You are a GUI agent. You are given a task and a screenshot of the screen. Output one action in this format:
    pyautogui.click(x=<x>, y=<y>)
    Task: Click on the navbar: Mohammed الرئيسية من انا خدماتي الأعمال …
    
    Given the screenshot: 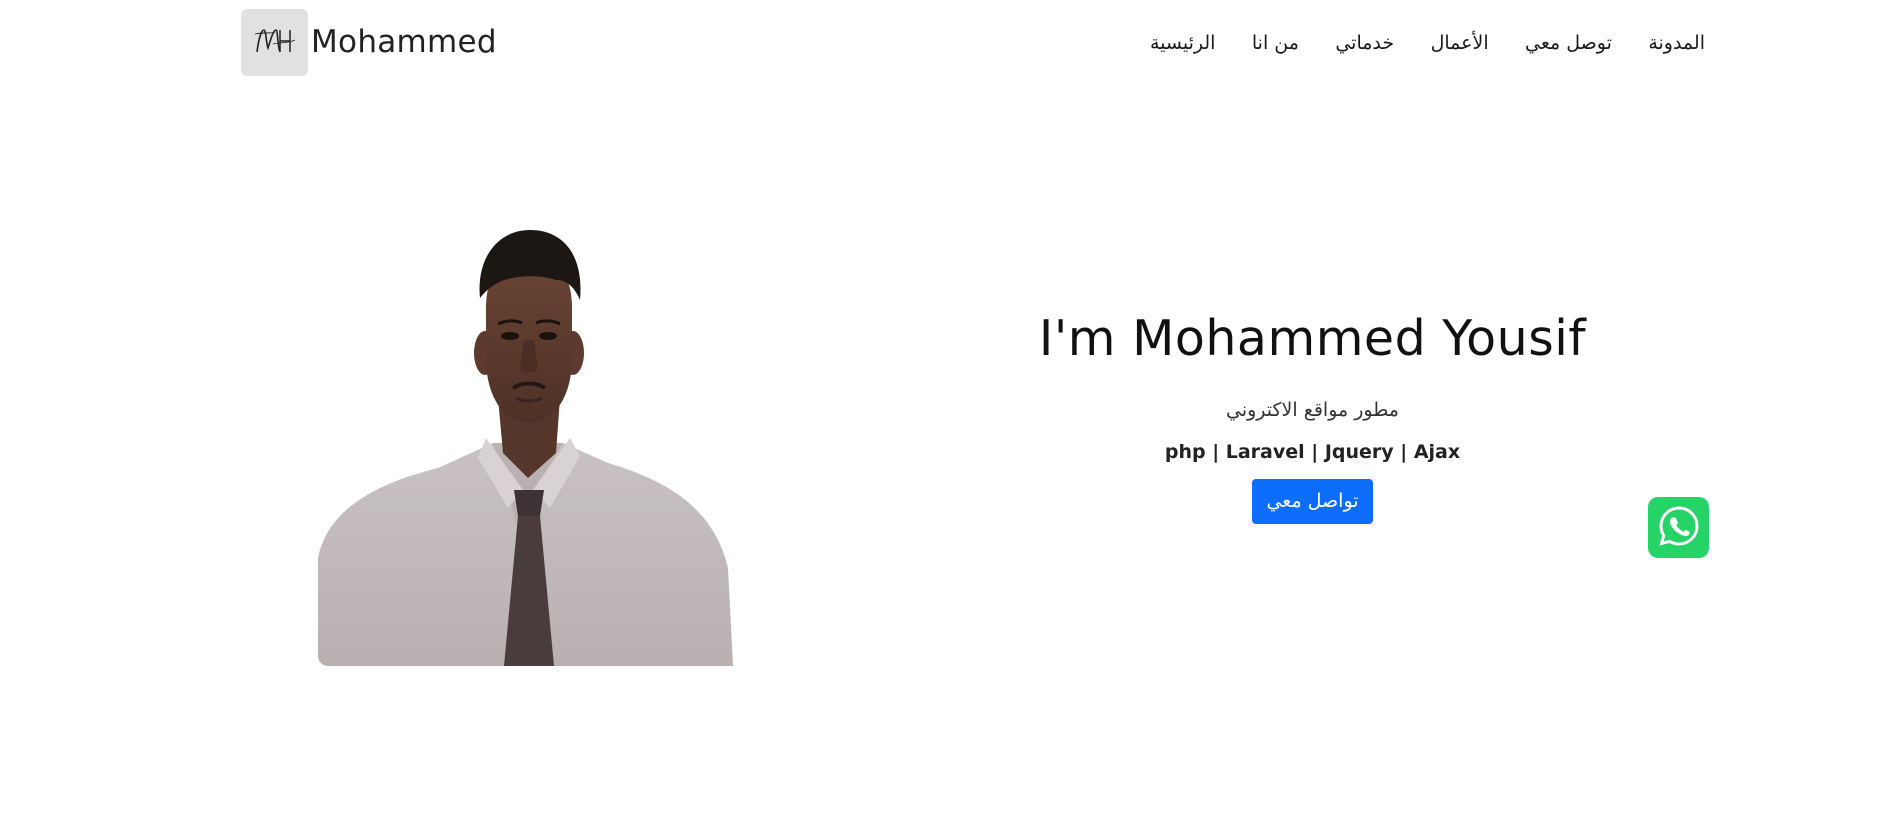 What is the action you would take?
    pyautogui.click(x=939, y=43)
    